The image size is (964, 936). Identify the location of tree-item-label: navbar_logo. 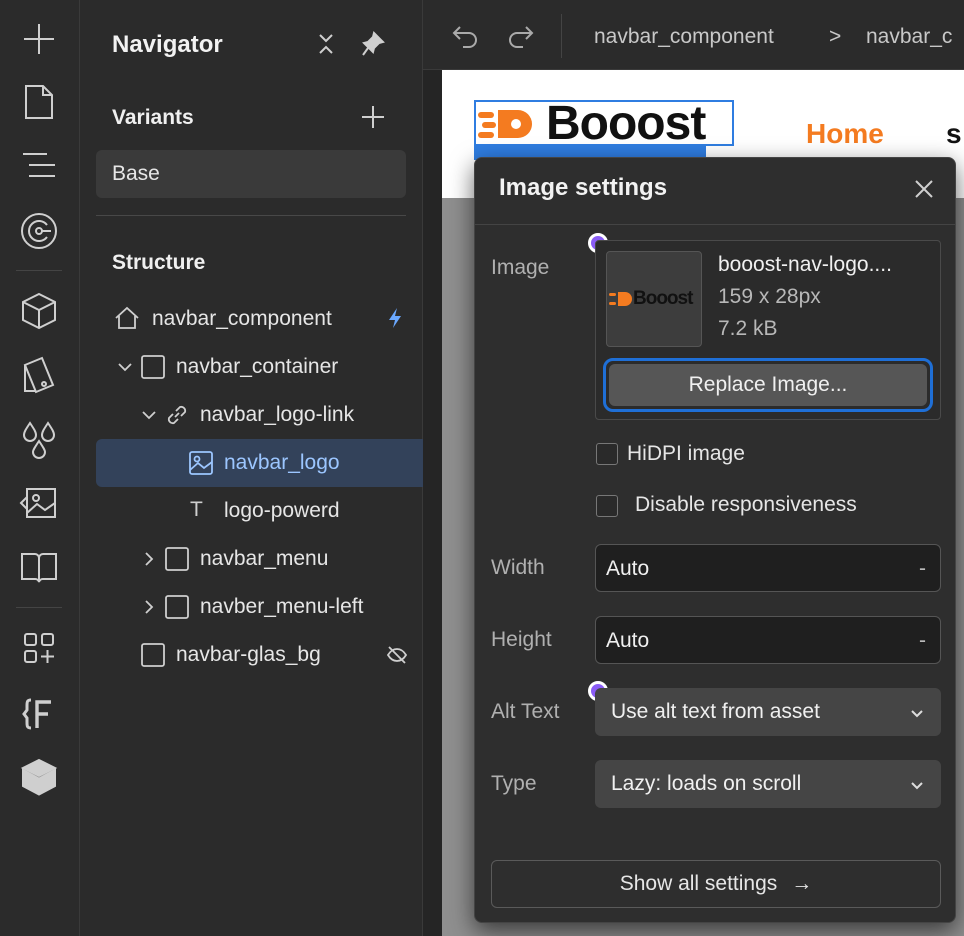
(282, 462).